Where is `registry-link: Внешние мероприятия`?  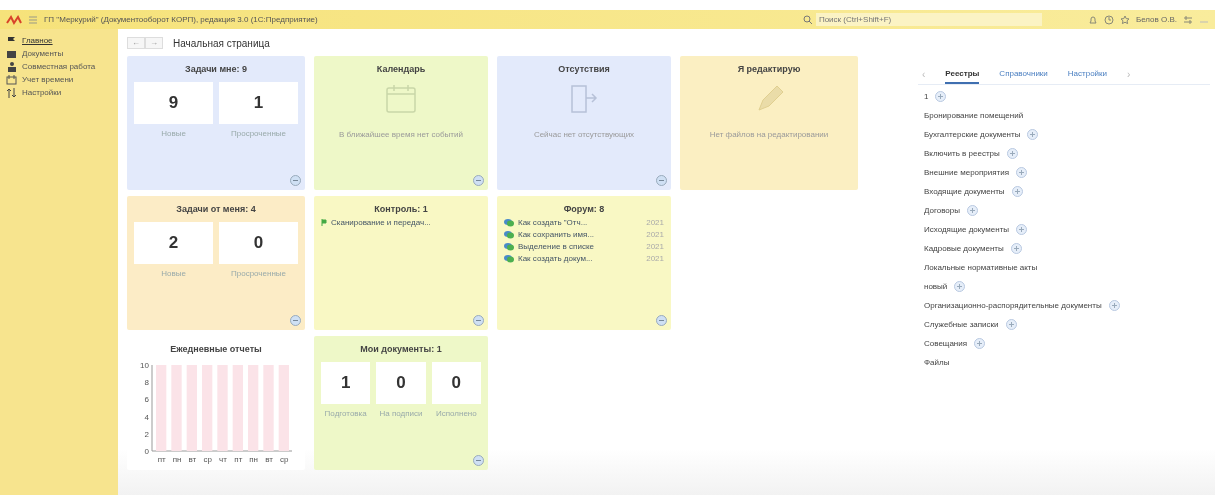 registry-link: Внешние мероприятия is located at coordinates (967, 172).